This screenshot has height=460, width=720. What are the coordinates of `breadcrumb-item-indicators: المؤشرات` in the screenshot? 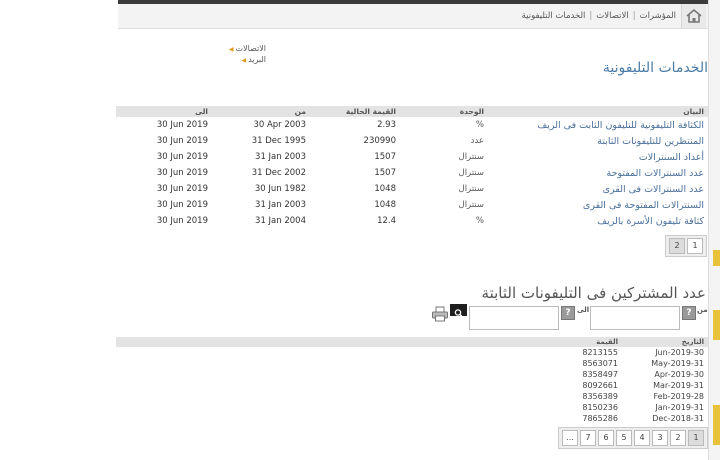 It's located at (658, 16).